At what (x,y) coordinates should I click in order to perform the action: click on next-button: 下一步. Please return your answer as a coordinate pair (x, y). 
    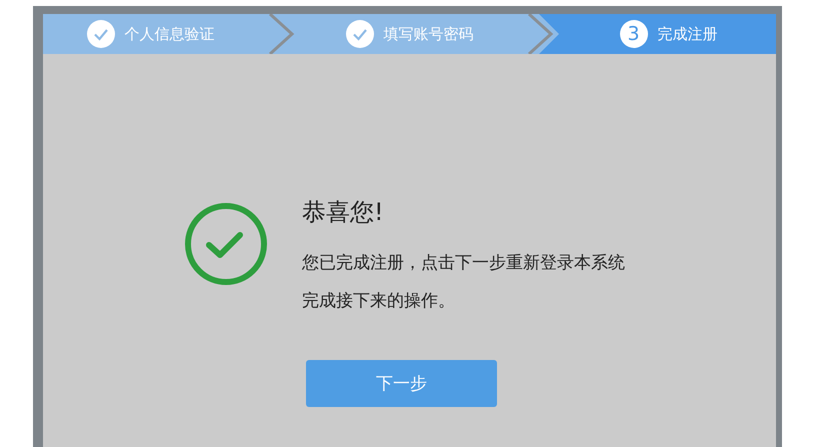
    Looking at the image, I should click on (401, 383).